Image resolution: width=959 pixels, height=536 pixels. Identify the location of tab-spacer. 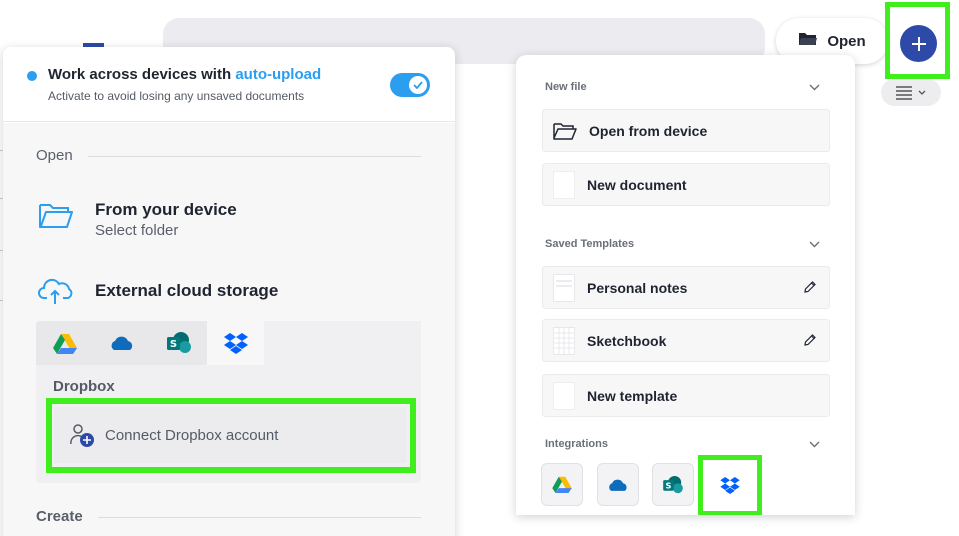
(342, 343).